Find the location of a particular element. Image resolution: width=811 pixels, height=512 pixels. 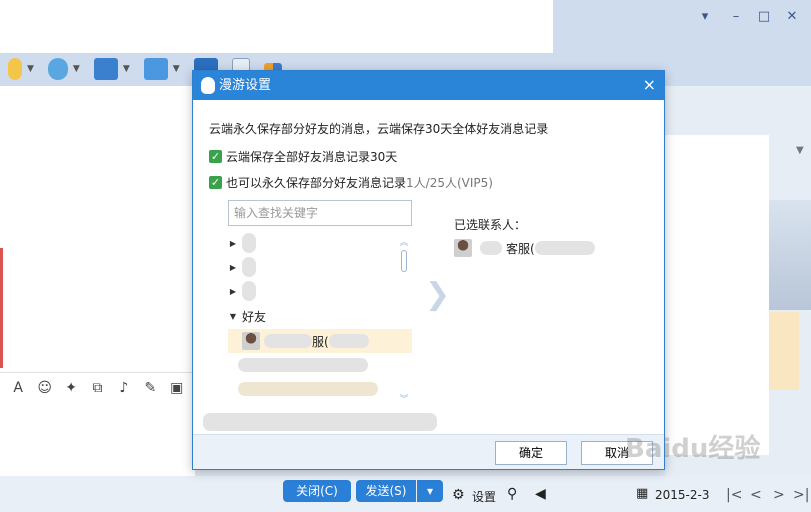

date-label: 2015-2-3 is located at coordinates (682, 495).